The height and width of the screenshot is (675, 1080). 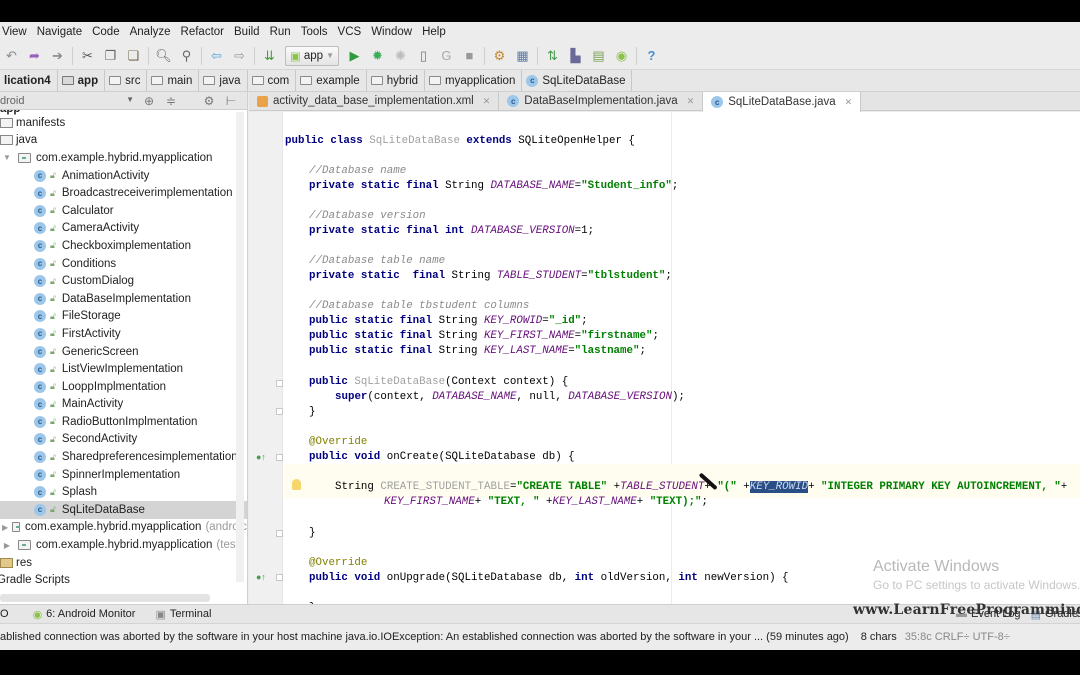 What do you see at coordinates (123, 563) in the screenshot?
I see `tree-item: res` at bounding box center [123, 563].